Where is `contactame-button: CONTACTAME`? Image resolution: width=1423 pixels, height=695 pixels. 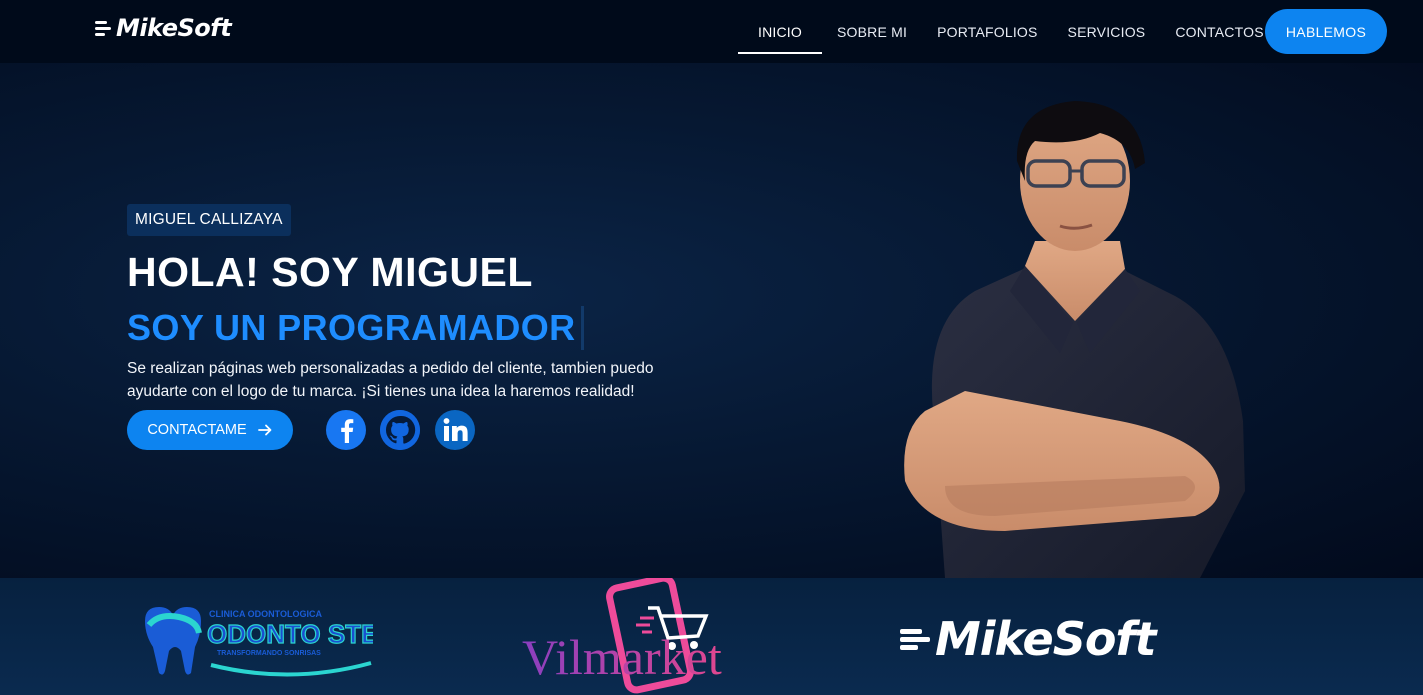
contactame-button: CONTACTAME is located at coordinates (210, 430).